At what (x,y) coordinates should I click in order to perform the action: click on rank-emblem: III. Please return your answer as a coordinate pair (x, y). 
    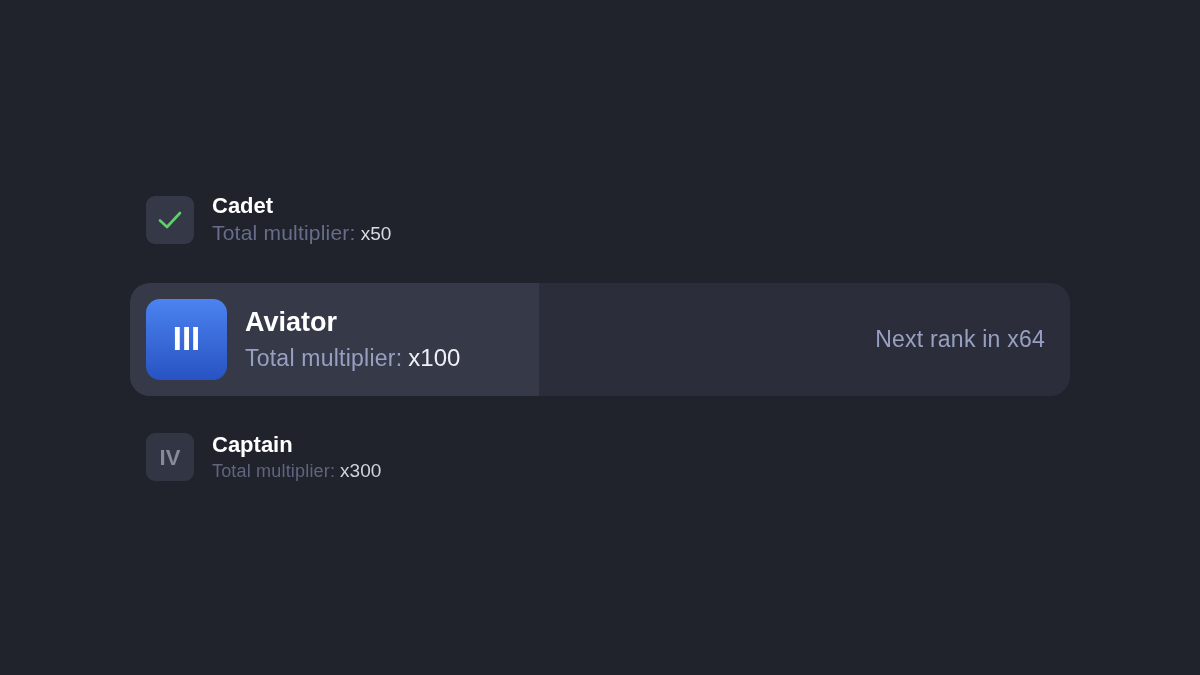
    Looking at the image, I should click on (186, 339).